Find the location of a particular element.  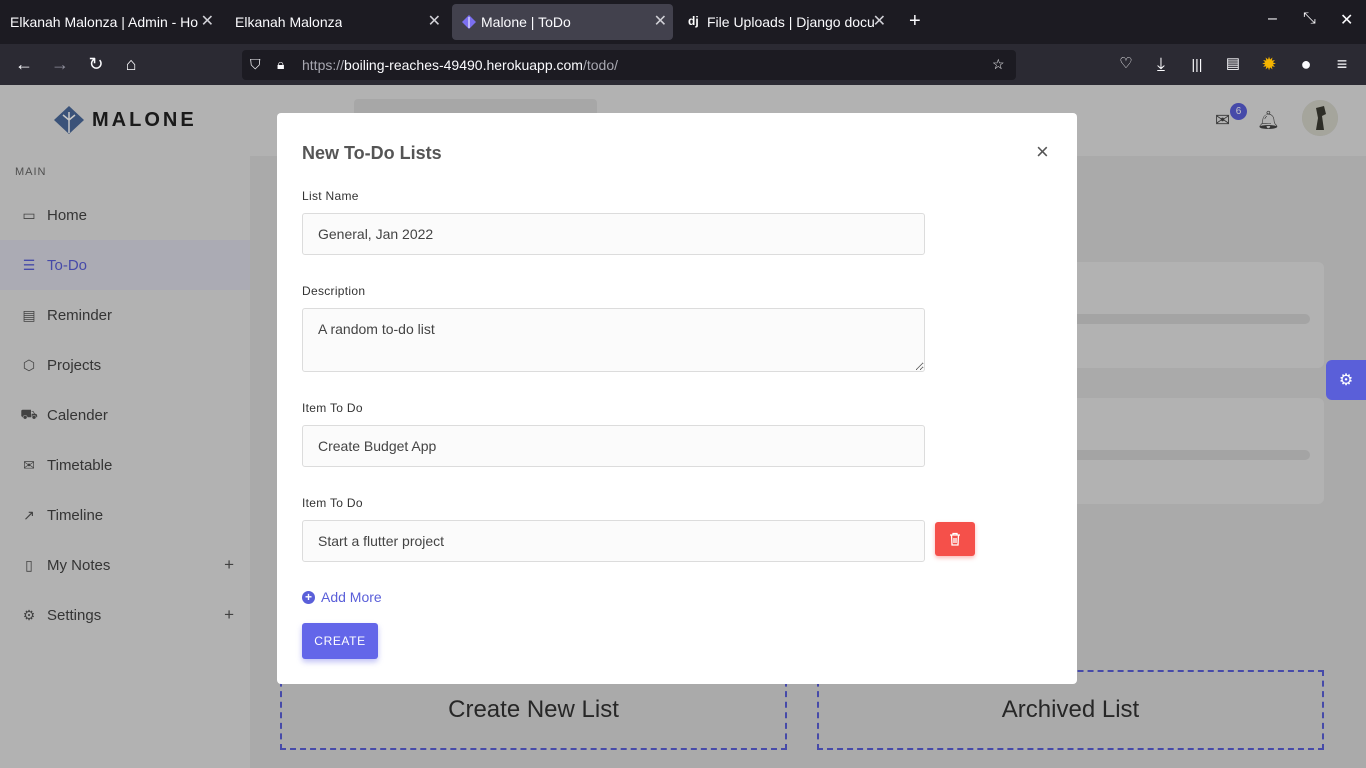

browser-tab-admin: Elkanah Malonza | Admin - Ho ✕ is located at coordinates (110, 22).